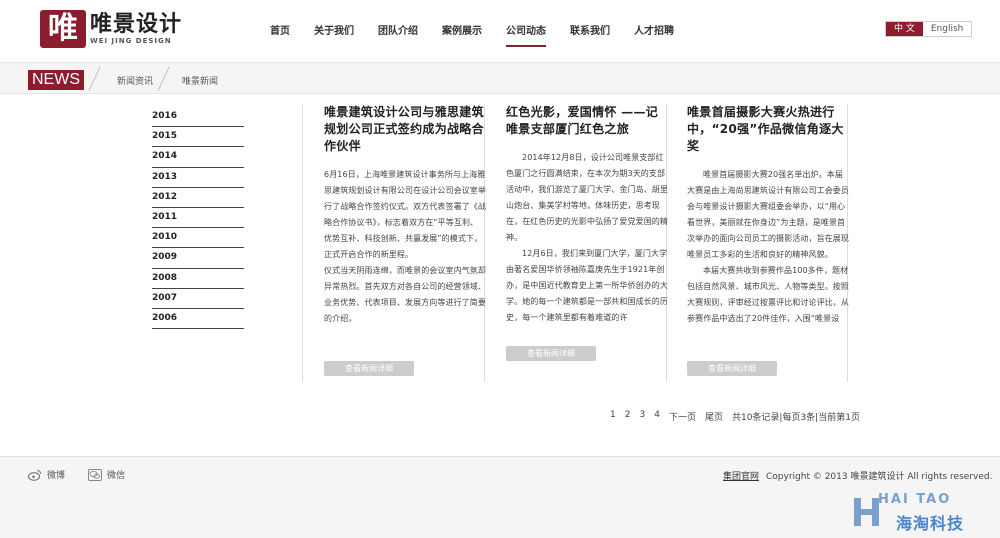 Image resolution: width=1000 pixels, height=538 pixels. What do you see at coordinates (398, 31) in the screenshot?
I see `nav-team: 团队介绍` at bounding box center [398, 31].